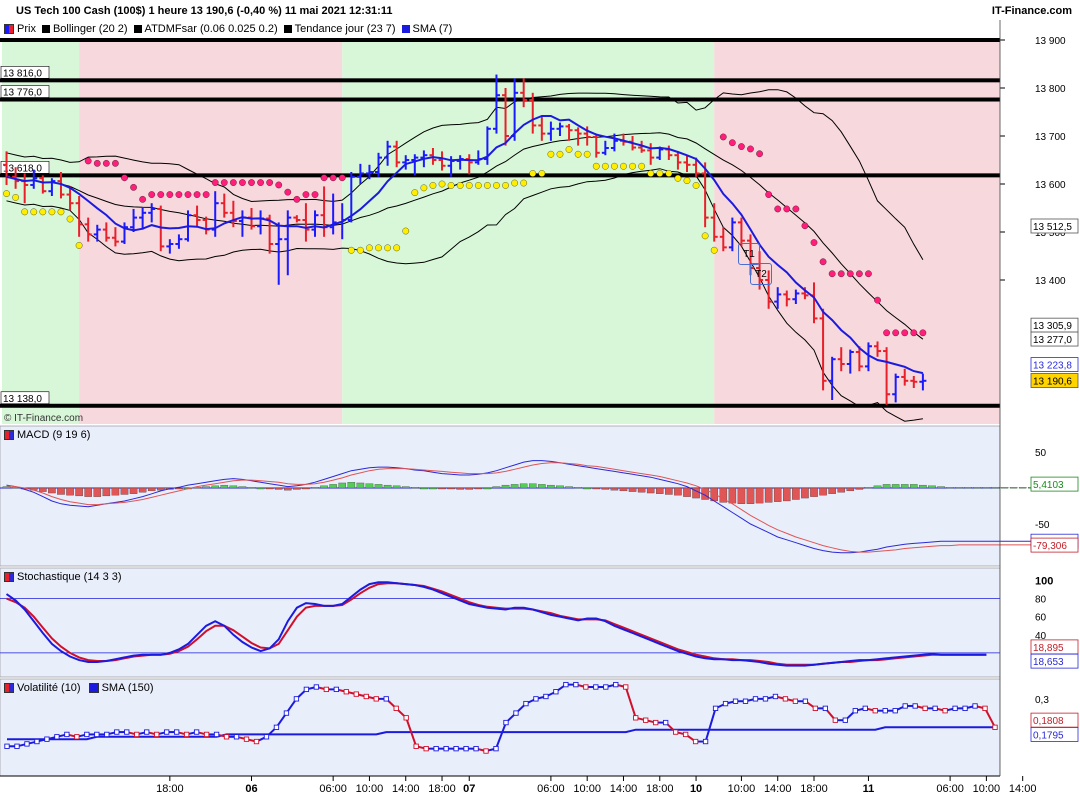 This screenshot has width=1080, height=800. What do you see at coordinates (405, 29) in the screenshot?
I see `legend-sma-swatch` at bounding box center [405, 29].